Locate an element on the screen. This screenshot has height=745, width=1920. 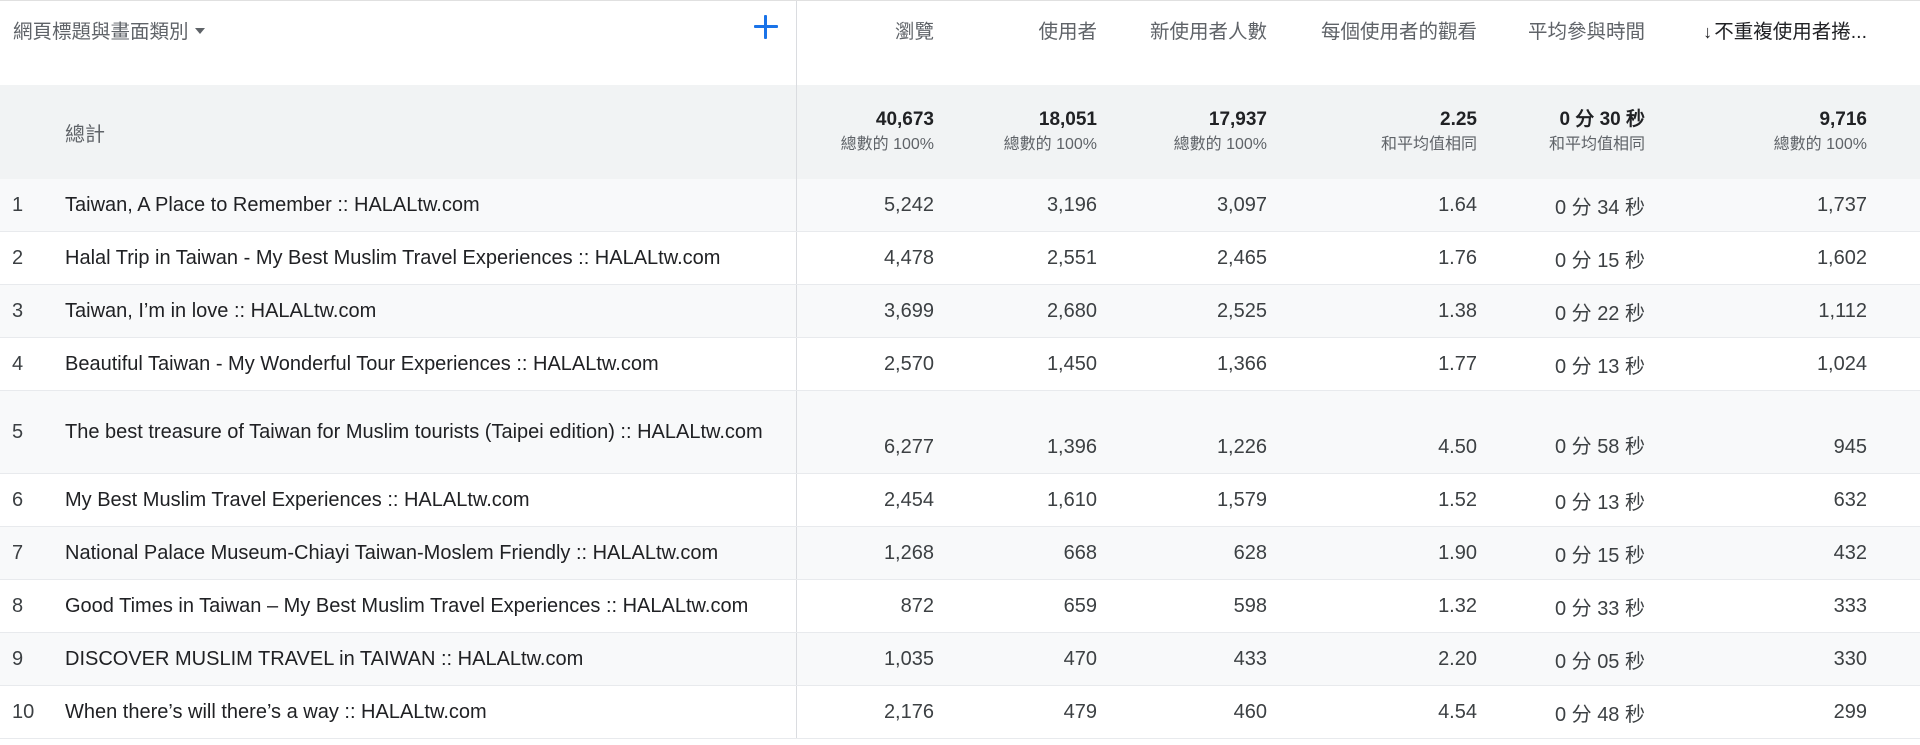
caret-down-icon is located at coordinates (199, 30).